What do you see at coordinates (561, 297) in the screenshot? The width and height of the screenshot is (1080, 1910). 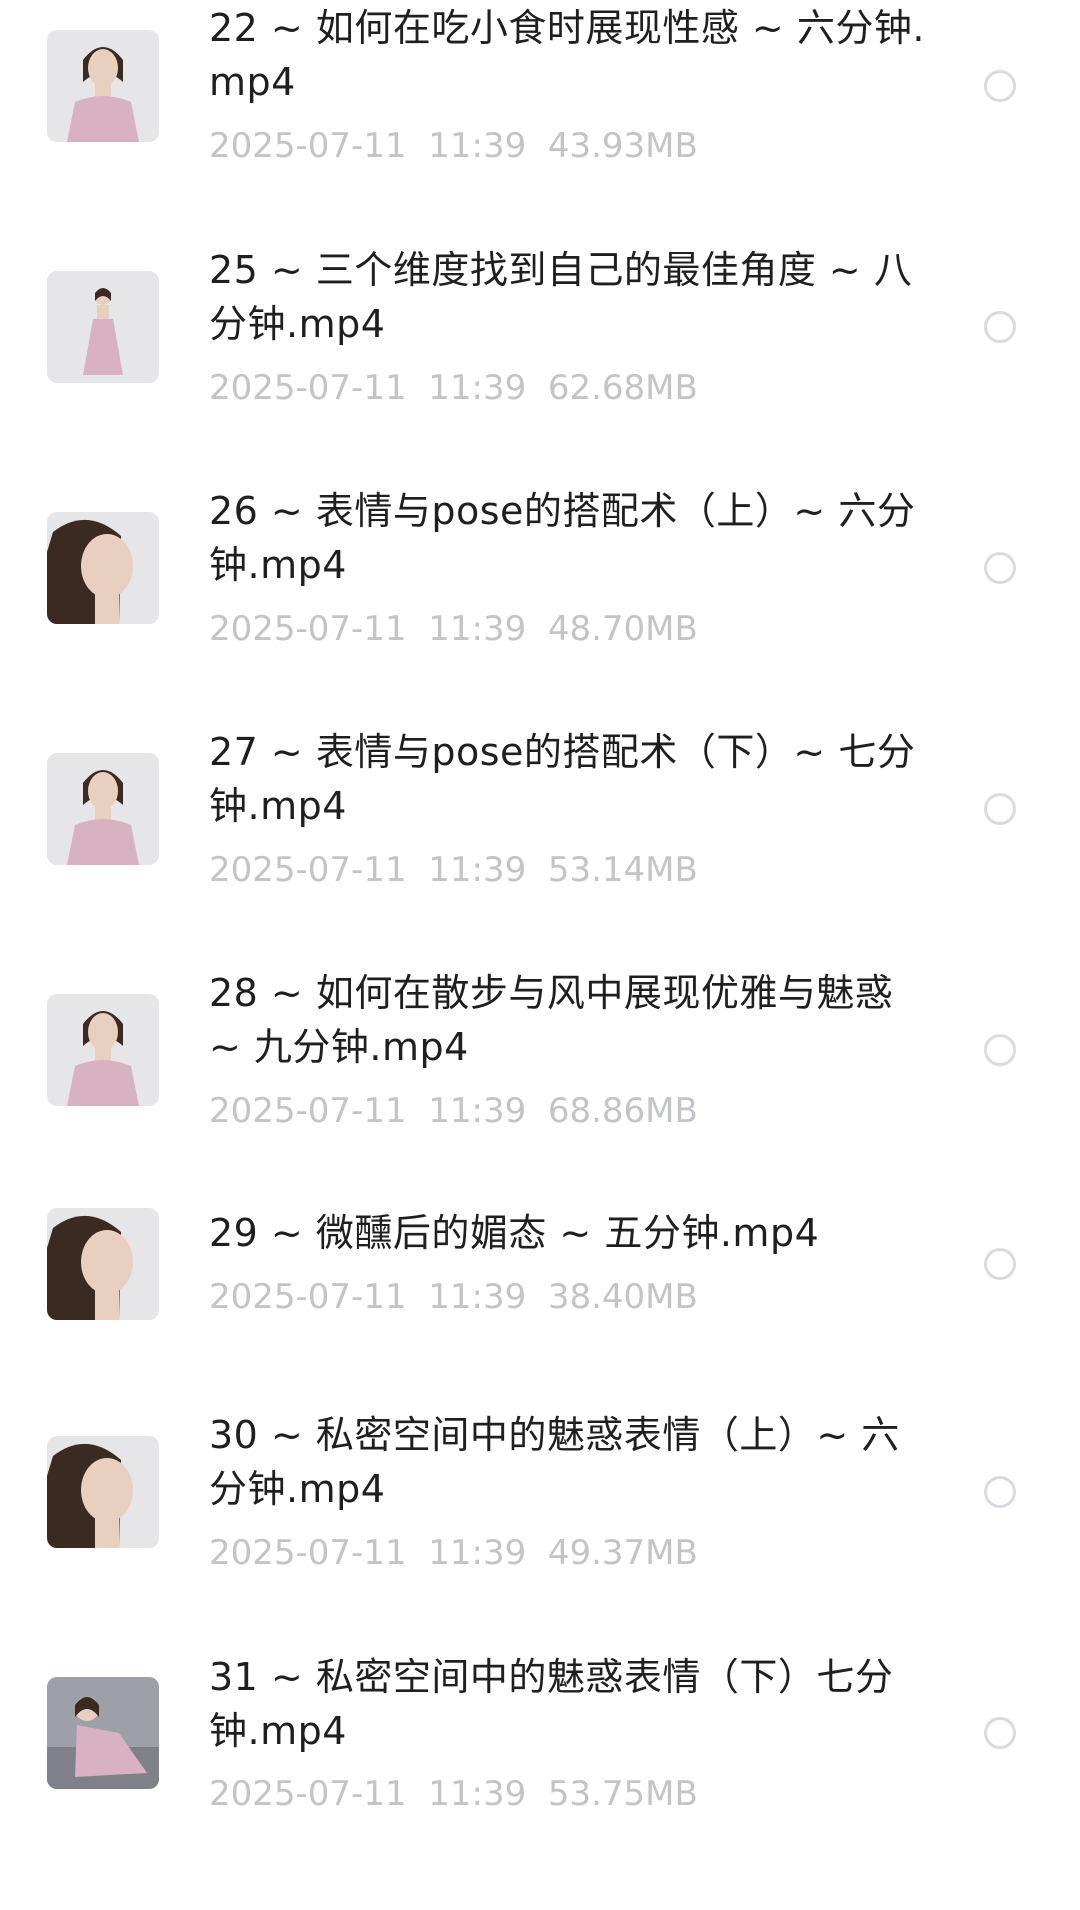 I see `file-name: 25 ~ 三个维度找到自己的最佳角度 ~ 八分钟.mp4` at bounding box center [561, 297].